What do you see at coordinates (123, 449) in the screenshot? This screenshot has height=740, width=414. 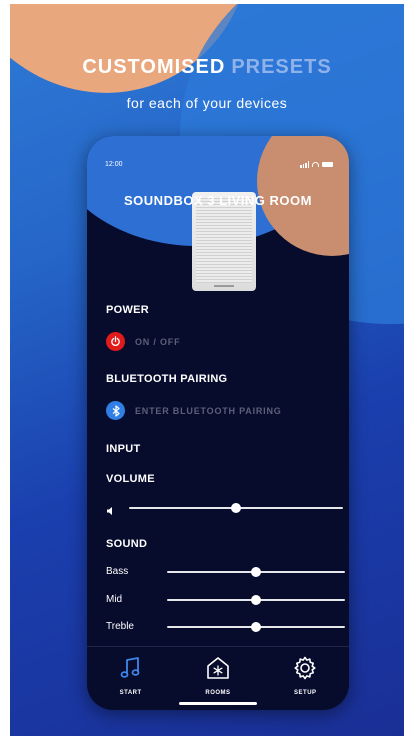 I see `input-heading: INPUT` at bounding box center [123, 449].